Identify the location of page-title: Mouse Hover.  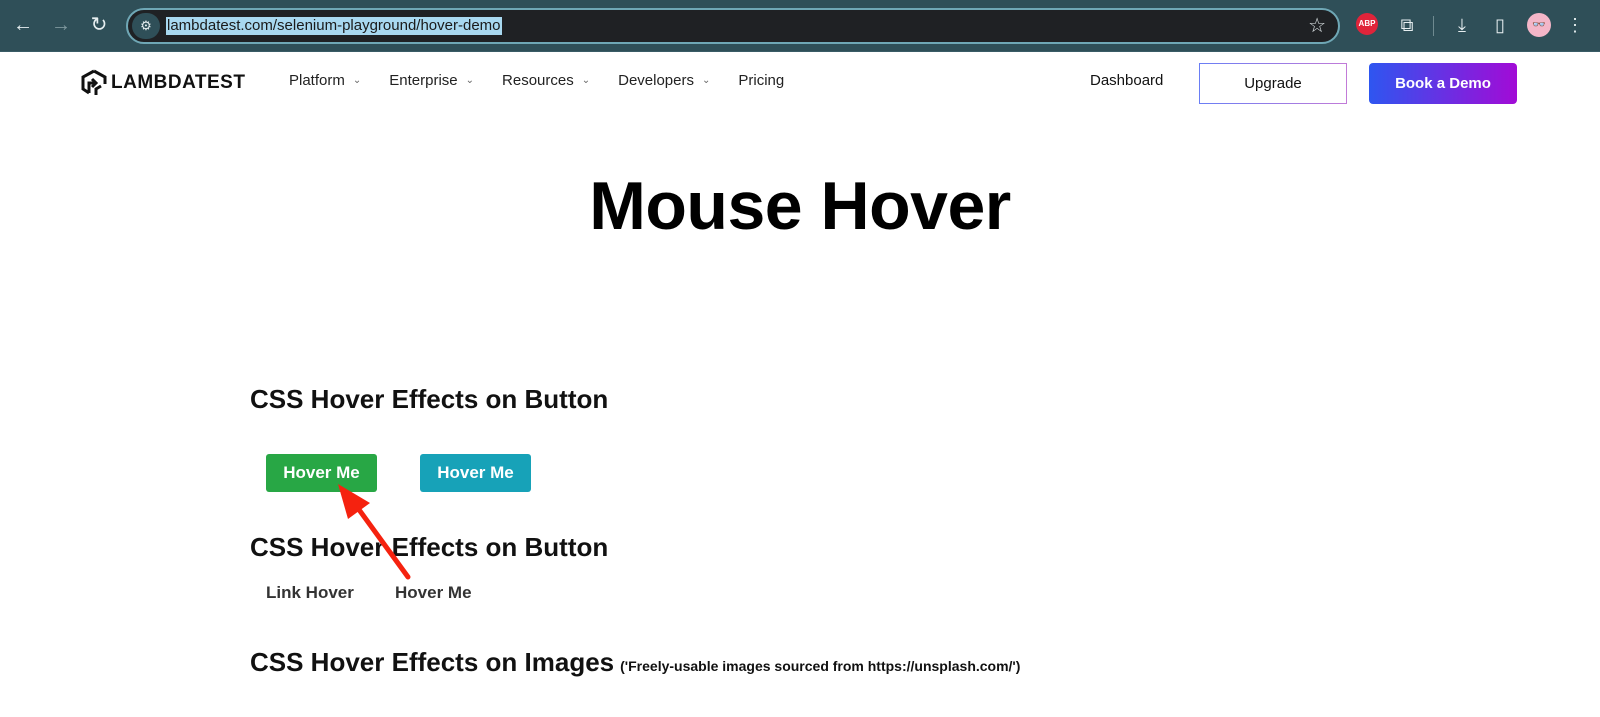
(800, 206).